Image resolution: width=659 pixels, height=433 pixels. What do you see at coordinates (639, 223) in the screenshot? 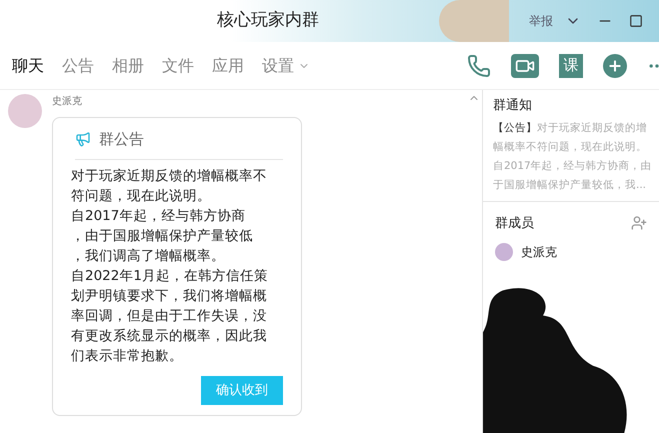
I see `add-member-icon` at bounding box center [639, 223].